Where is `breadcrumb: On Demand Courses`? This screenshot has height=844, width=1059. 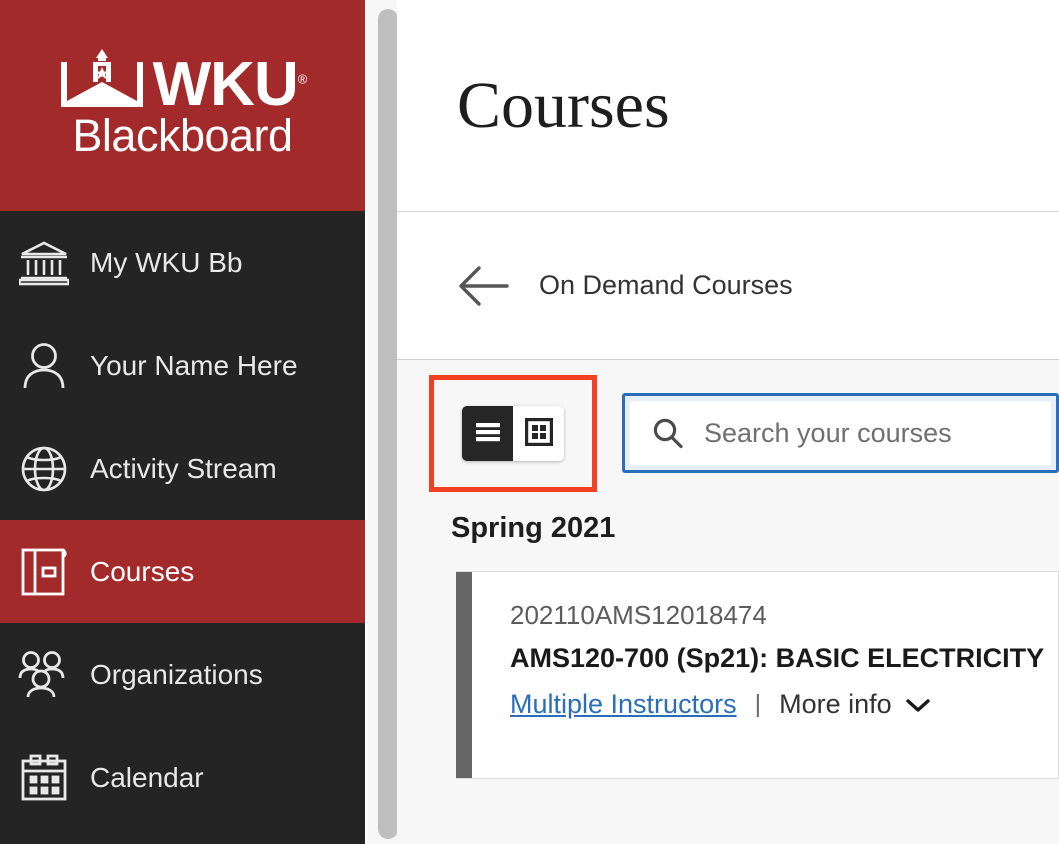 breadcrumb: On Demand Courses is located at coordinates (728, 286).